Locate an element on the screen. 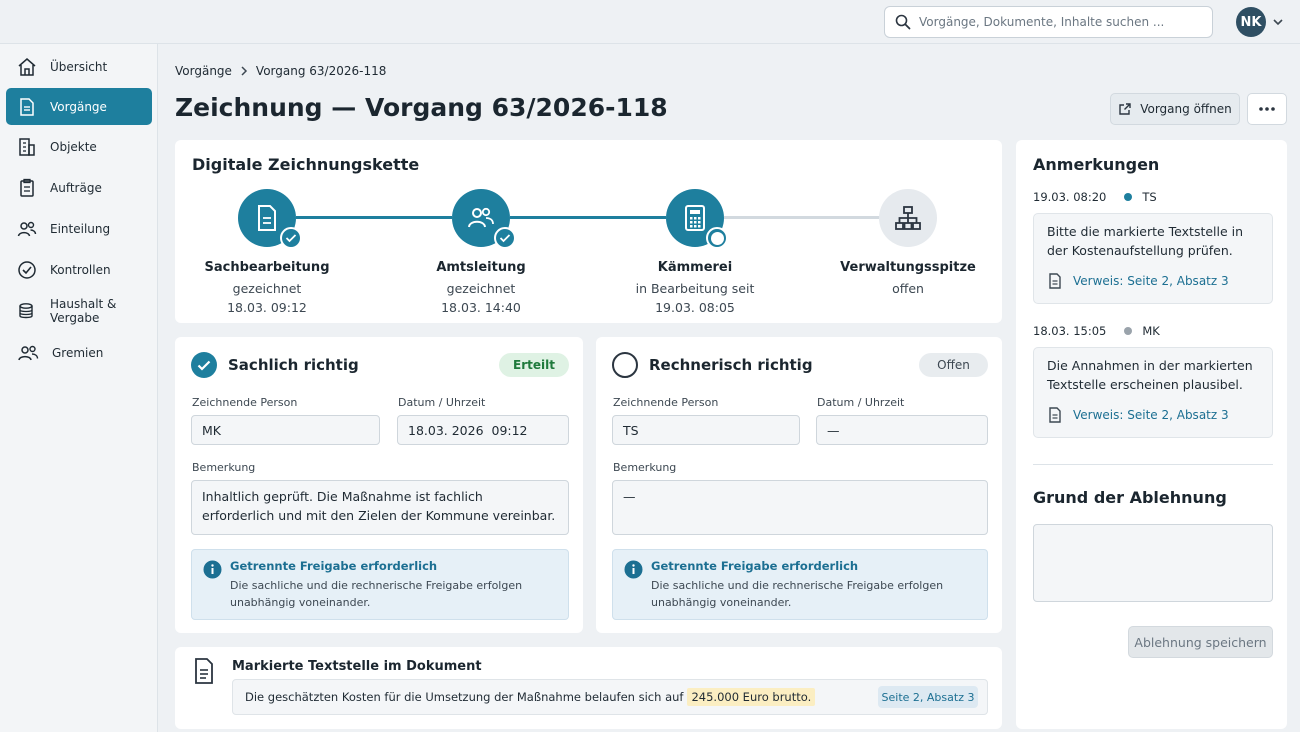  sachlich-person-field: MK is located at coordinates (285, 430).